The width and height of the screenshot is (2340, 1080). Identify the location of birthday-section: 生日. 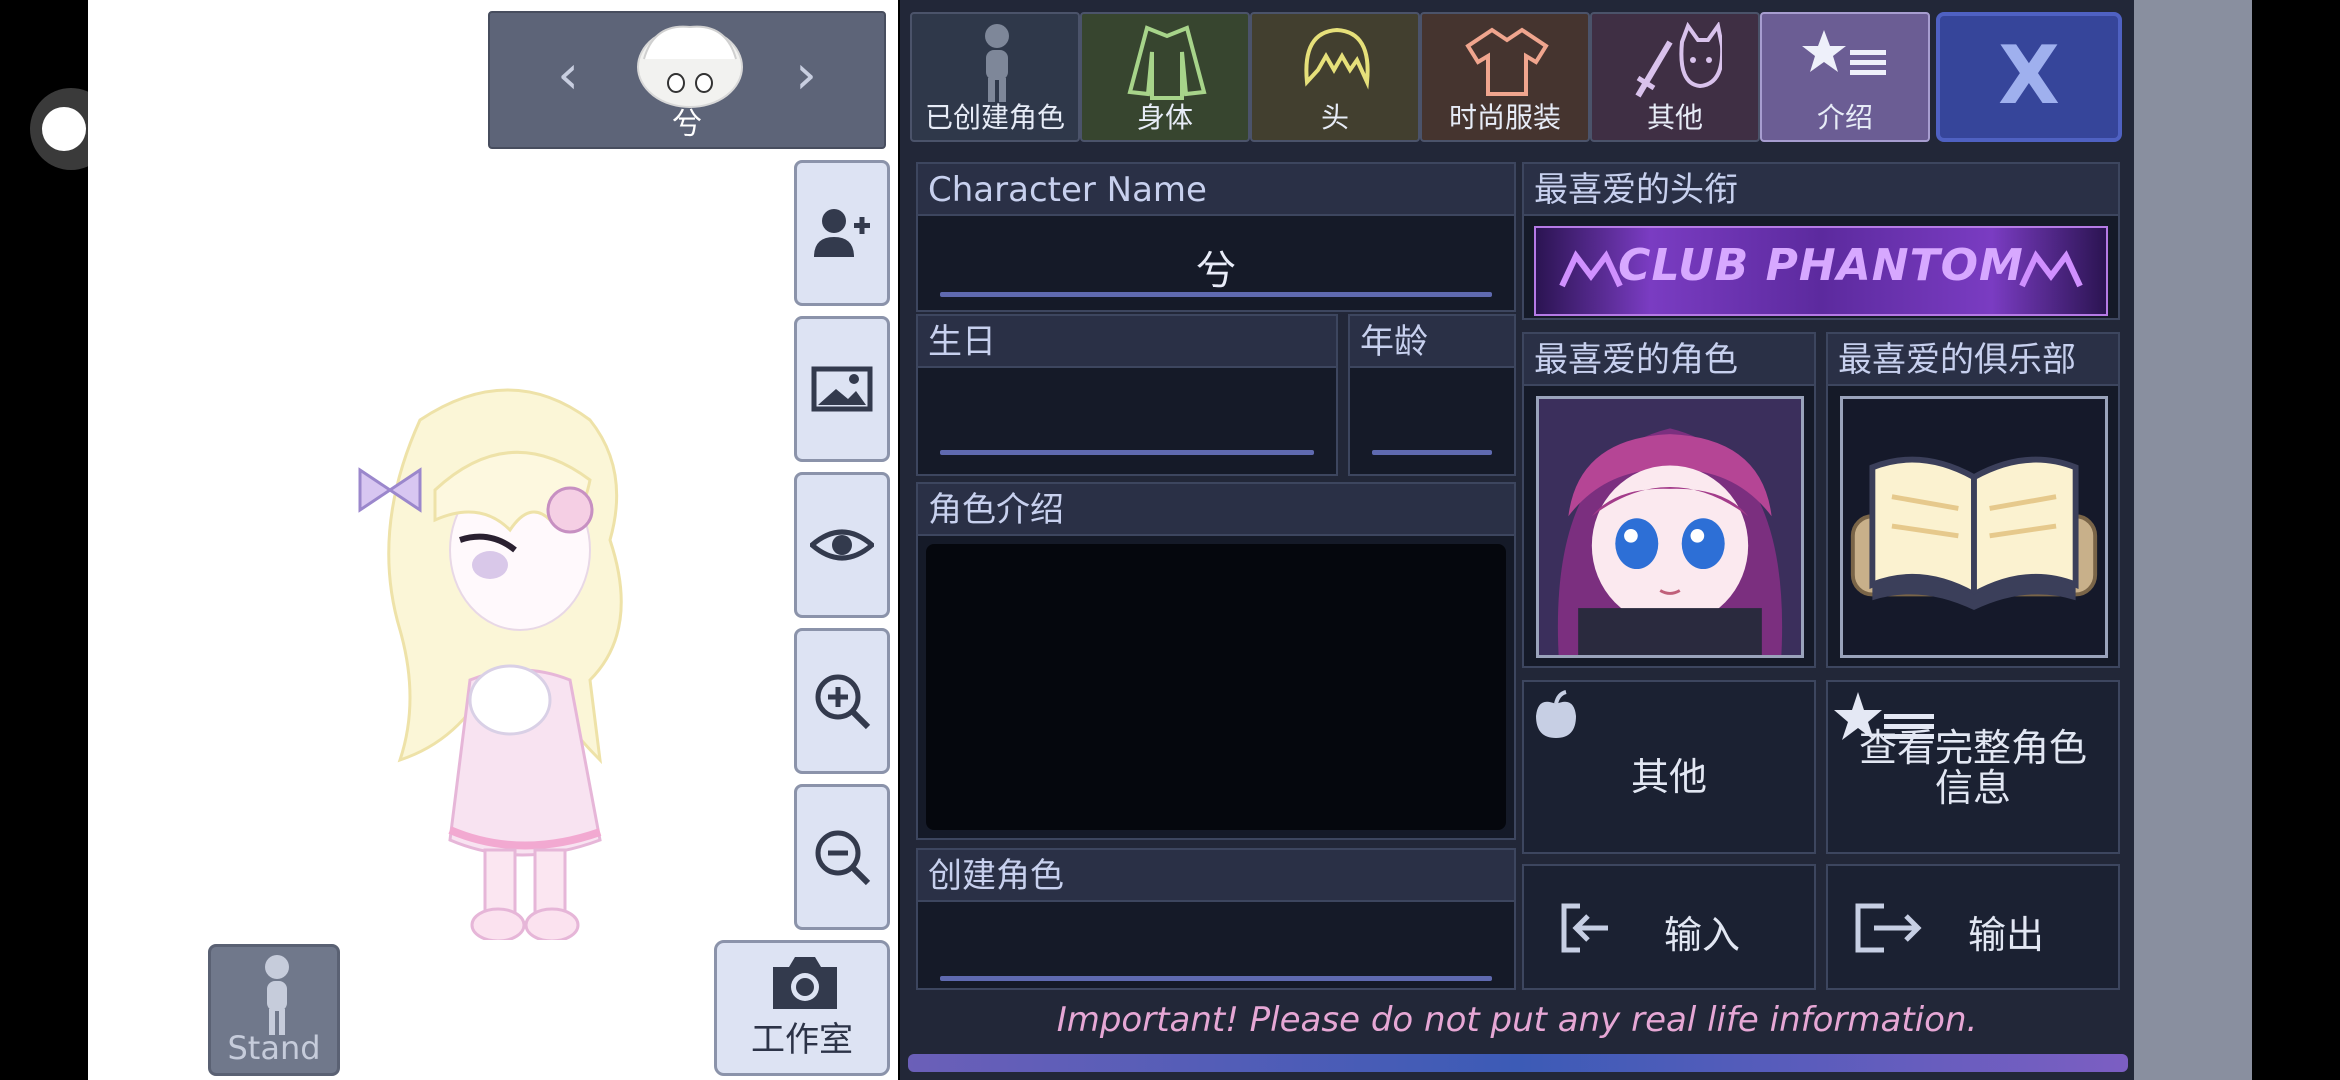
(1127, 395).